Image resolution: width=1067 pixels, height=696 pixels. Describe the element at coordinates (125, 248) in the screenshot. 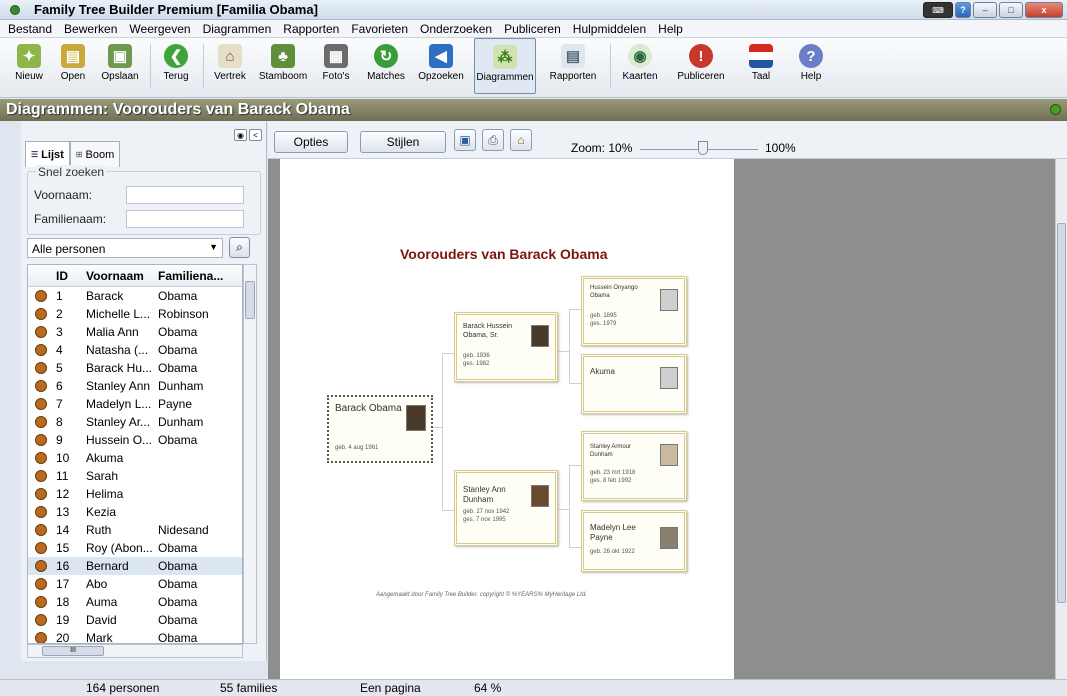

I see `person-filter-select: Alle personen ▼` at that location.